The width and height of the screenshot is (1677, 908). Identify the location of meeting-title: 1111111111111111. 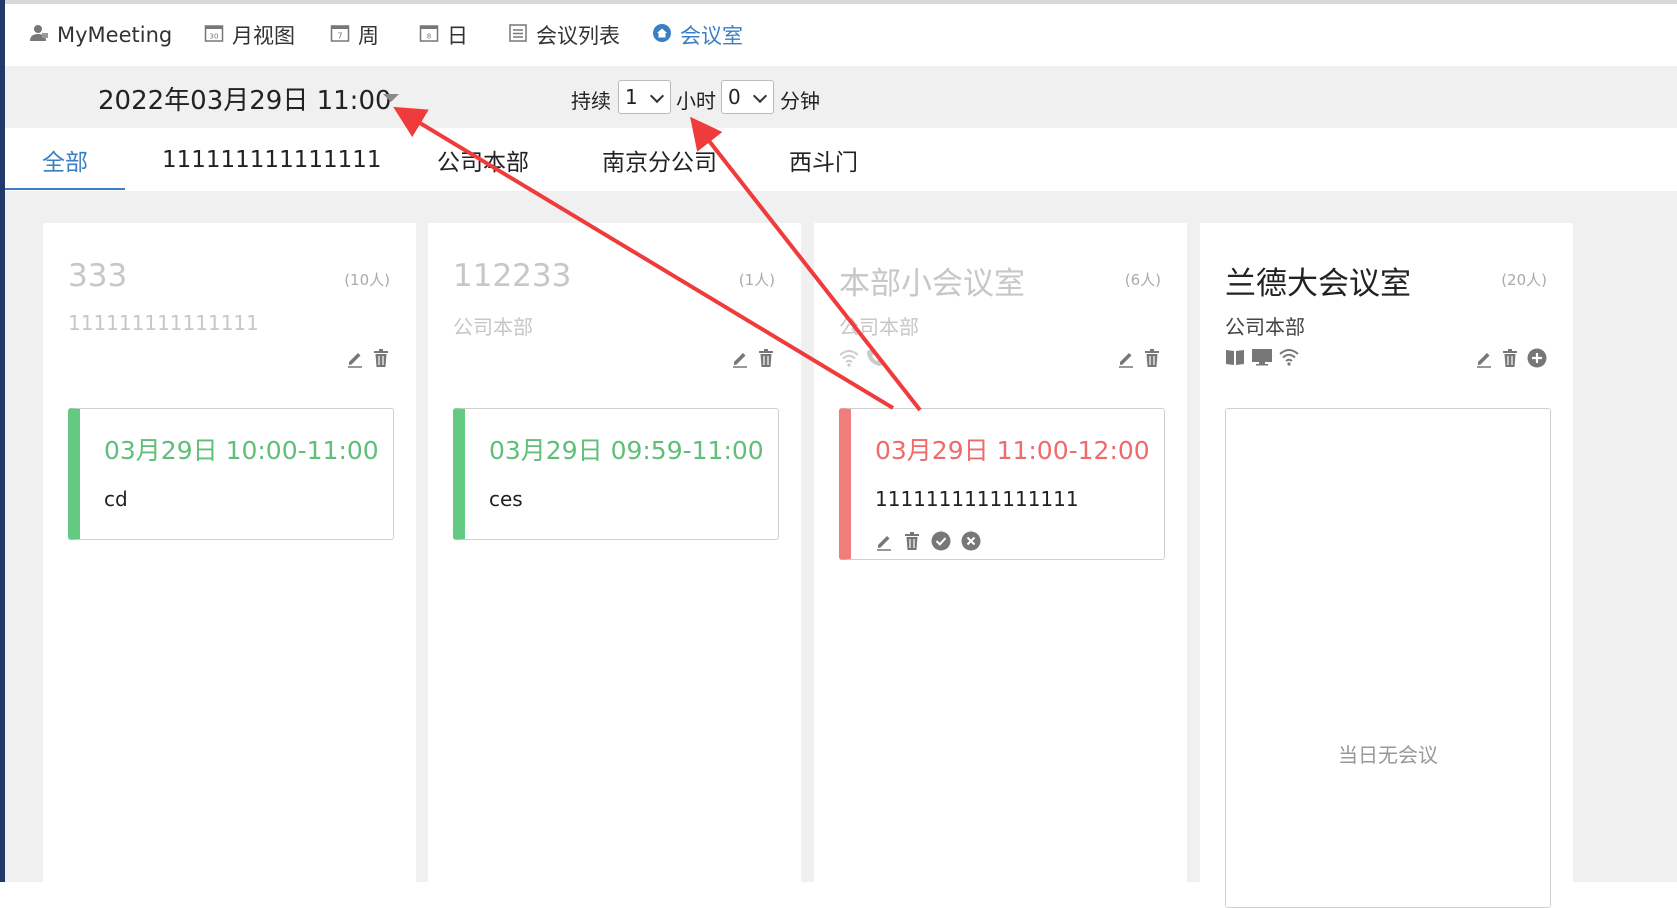
(977, 499).